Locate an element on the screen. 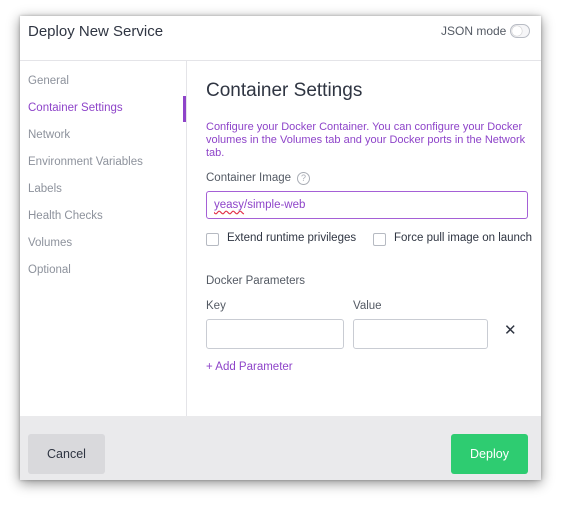  sidebar-item-health-checks: Health Checks is located at coordinates (65, 216).